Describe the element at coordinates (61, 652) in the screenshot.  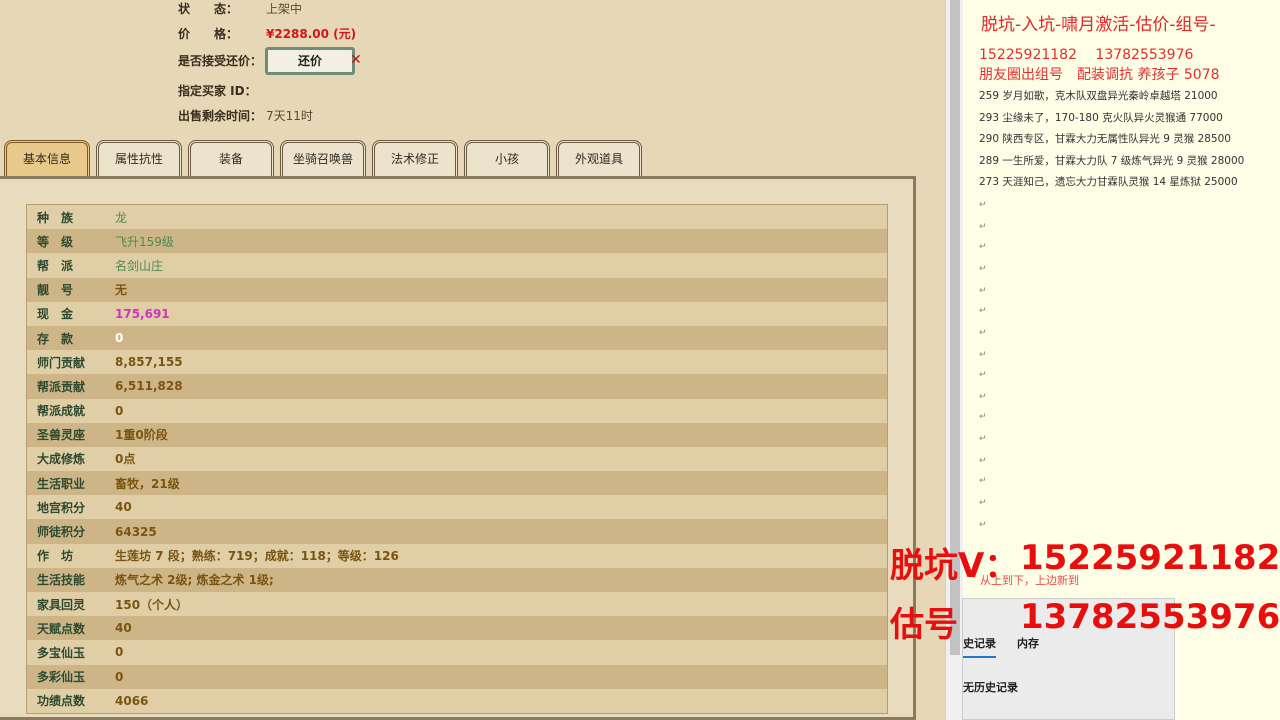
I see `row-label: 多宝仙玉` at that location.